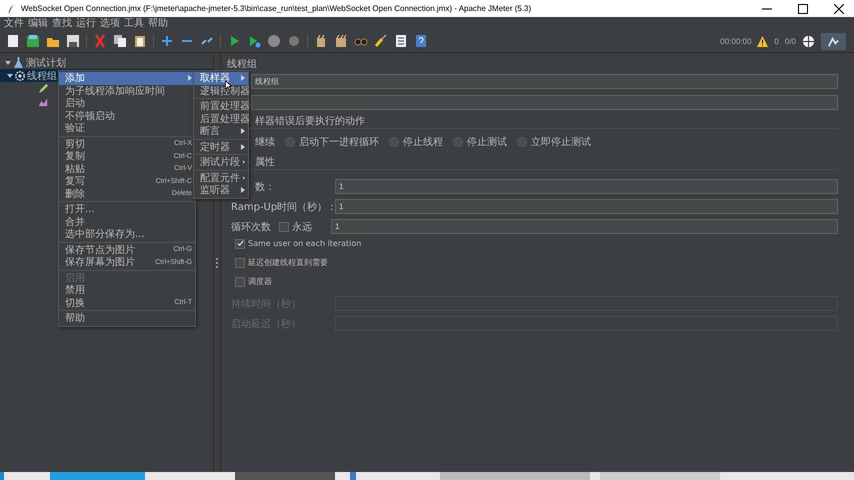 Image resolution: width=854 pixels, height=480 pixels. What do you see at coordinates (110, 23) in the screenshot?
I see `menu-item: 选项` at bounding box center [110, 23].